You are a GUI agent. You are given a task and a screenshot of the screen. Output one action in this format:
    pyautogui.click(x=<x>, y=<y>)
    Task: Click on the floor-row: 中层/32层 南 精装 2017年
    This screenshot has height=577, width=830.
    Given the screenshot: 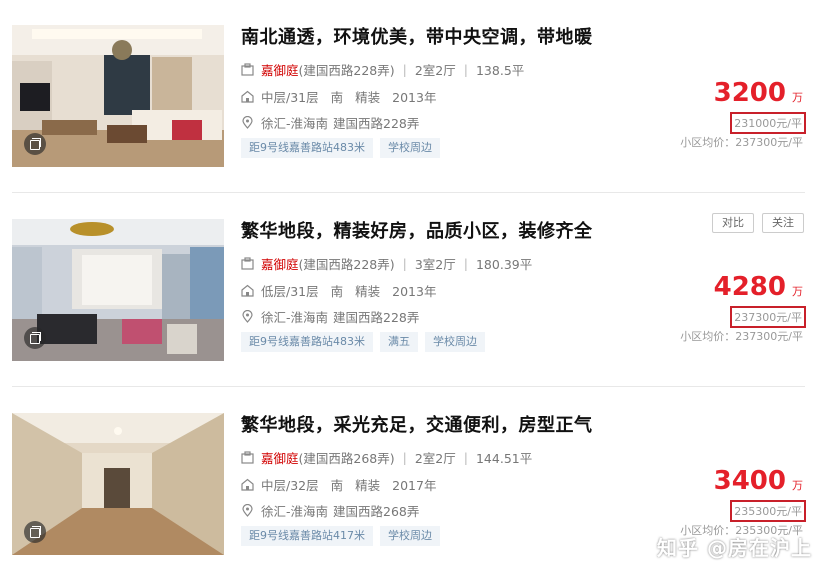 What is the action you would take?
    pyautogui.click(x=338, y=484)
    